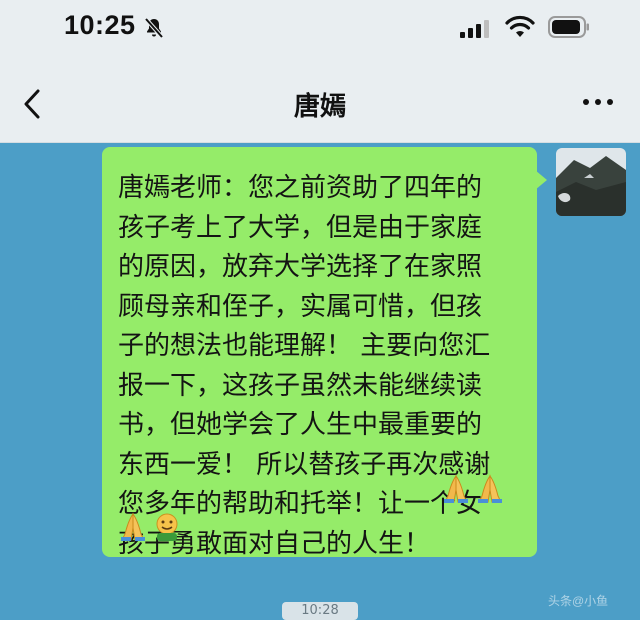  I want to click on chat-header: 唐嫣, so click(320, 100).